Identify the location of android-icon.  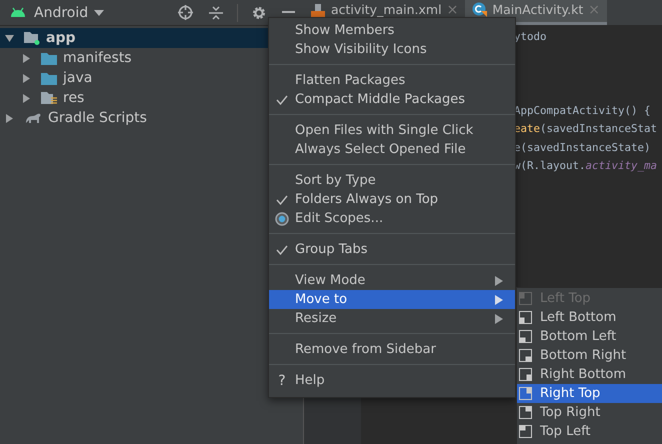
(18, 12).